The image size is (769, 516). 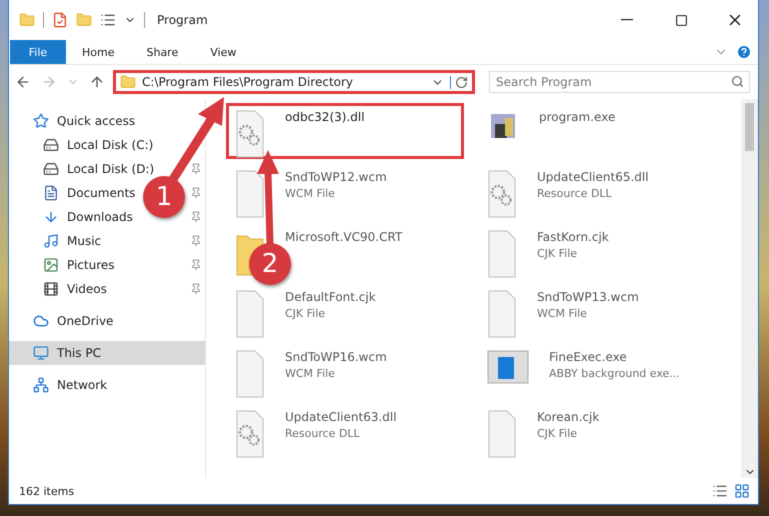 What do you see at coordinates (84, 241) in the screenshot?
I see `sidebar-item: Music` at bounding box center [84, 241].